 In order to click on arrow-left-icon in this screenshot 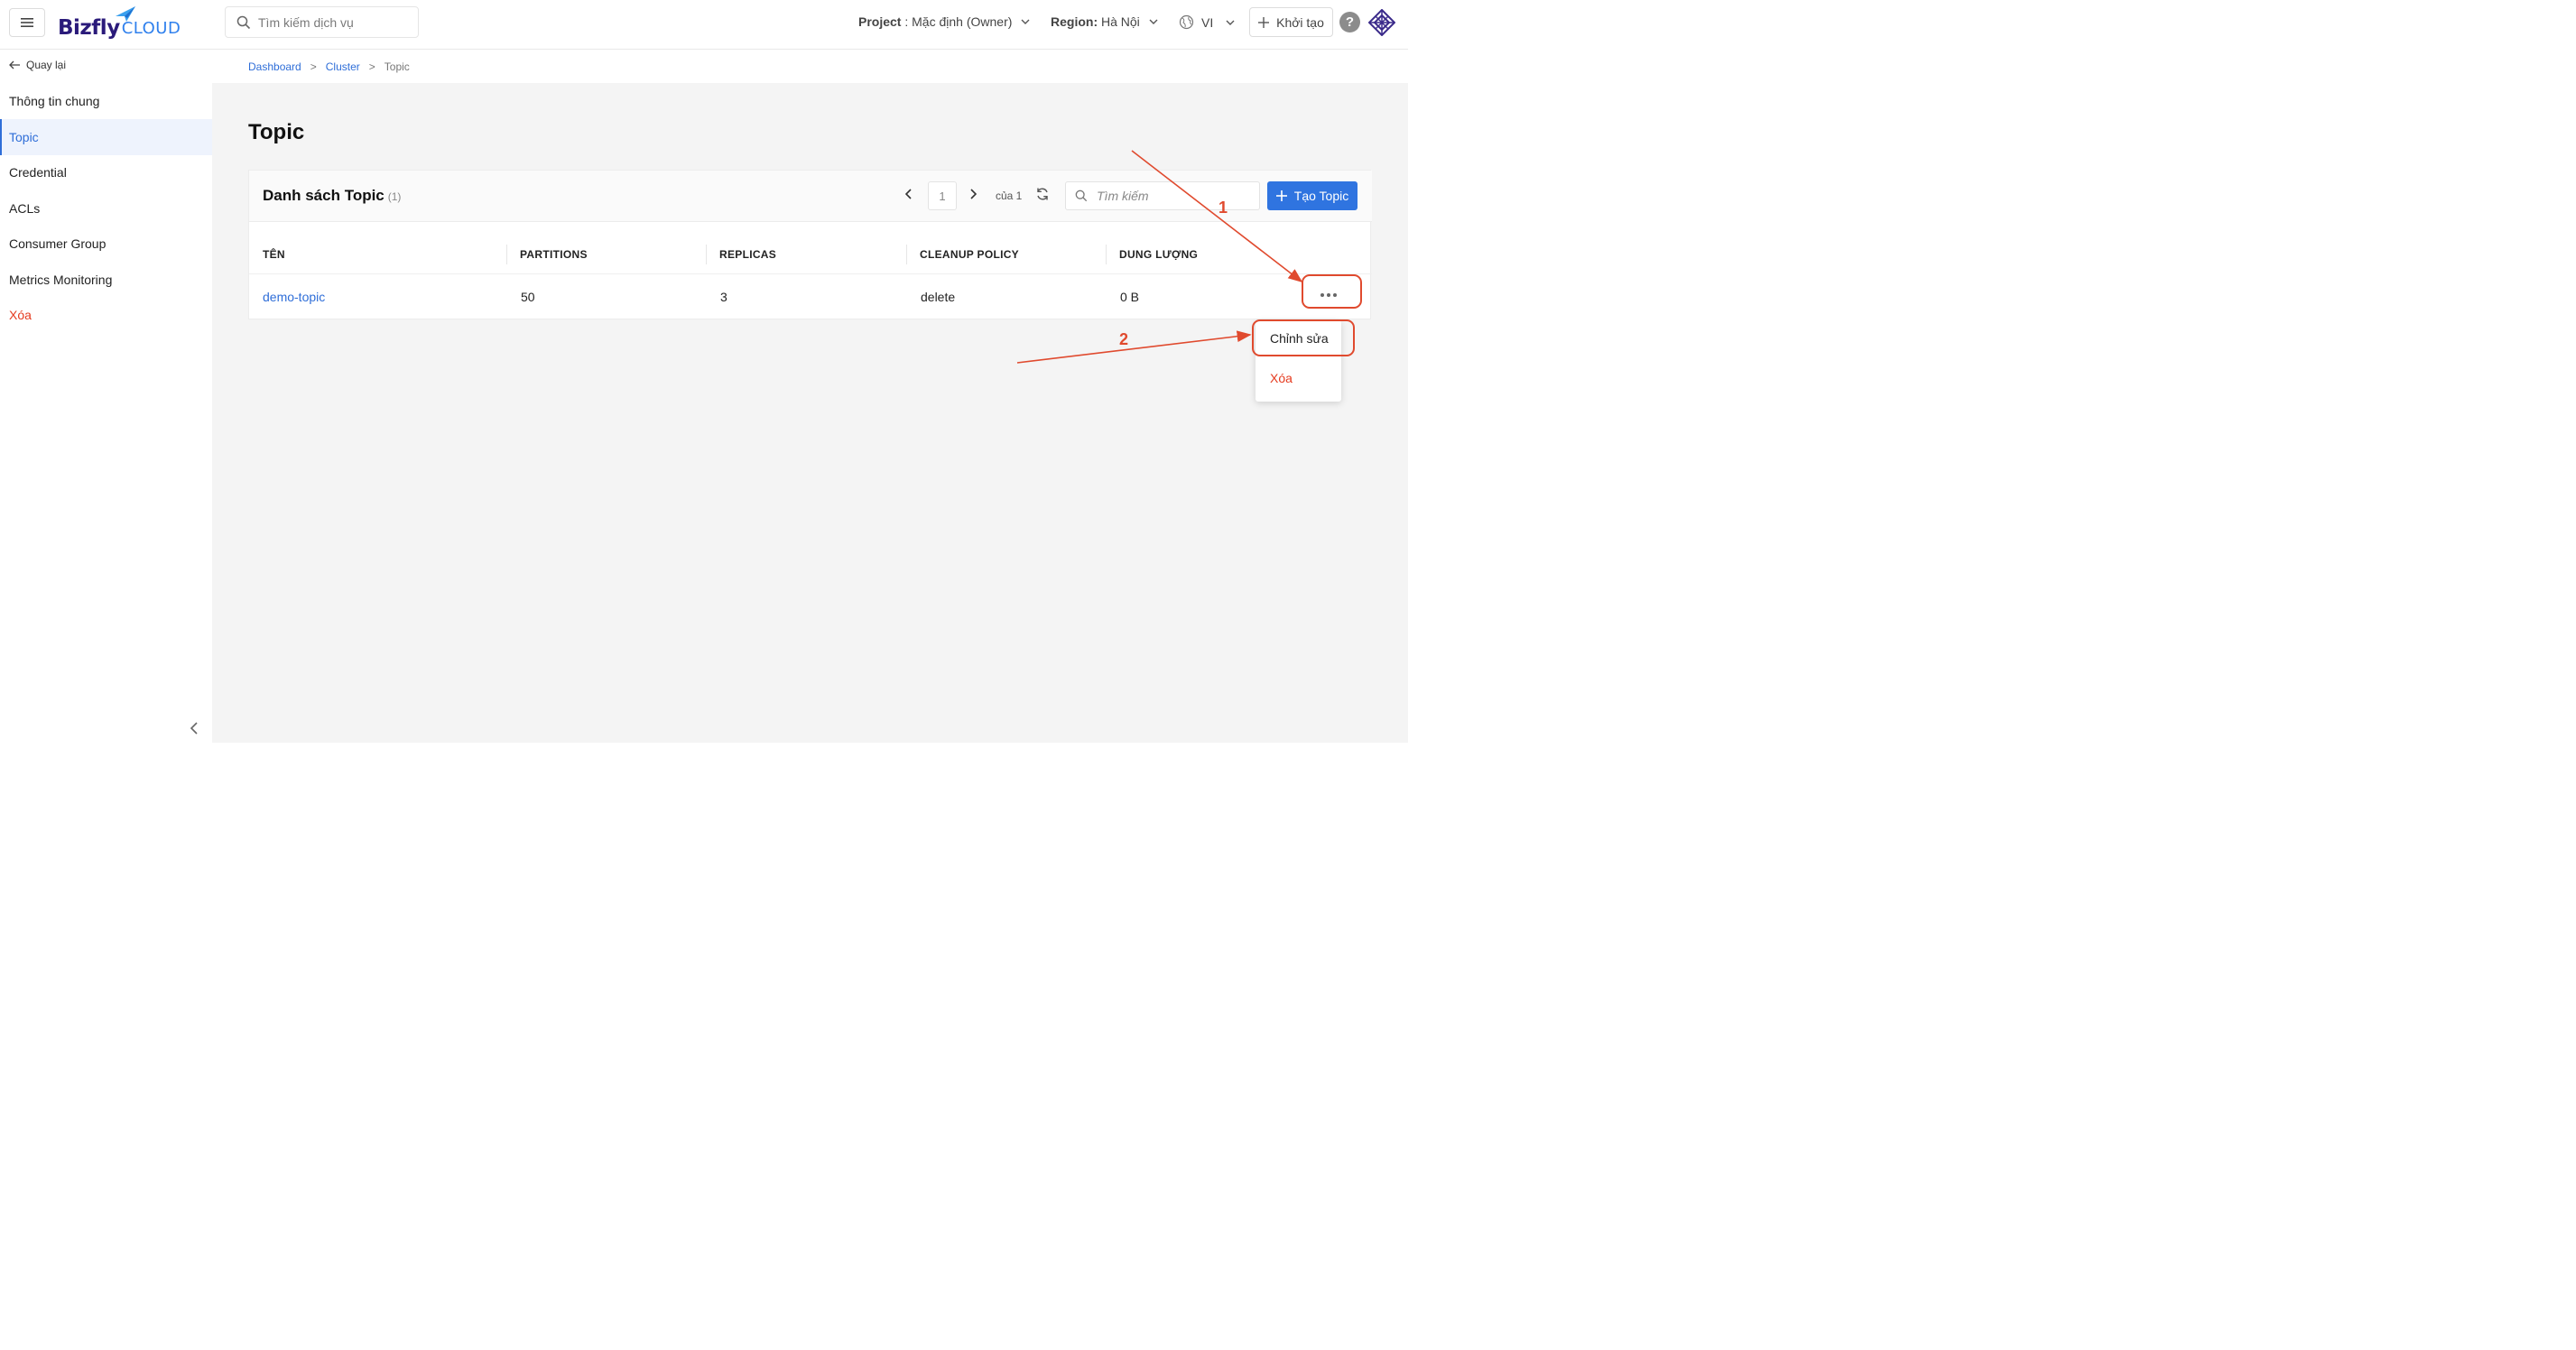, I will do `click(15, 64)`.